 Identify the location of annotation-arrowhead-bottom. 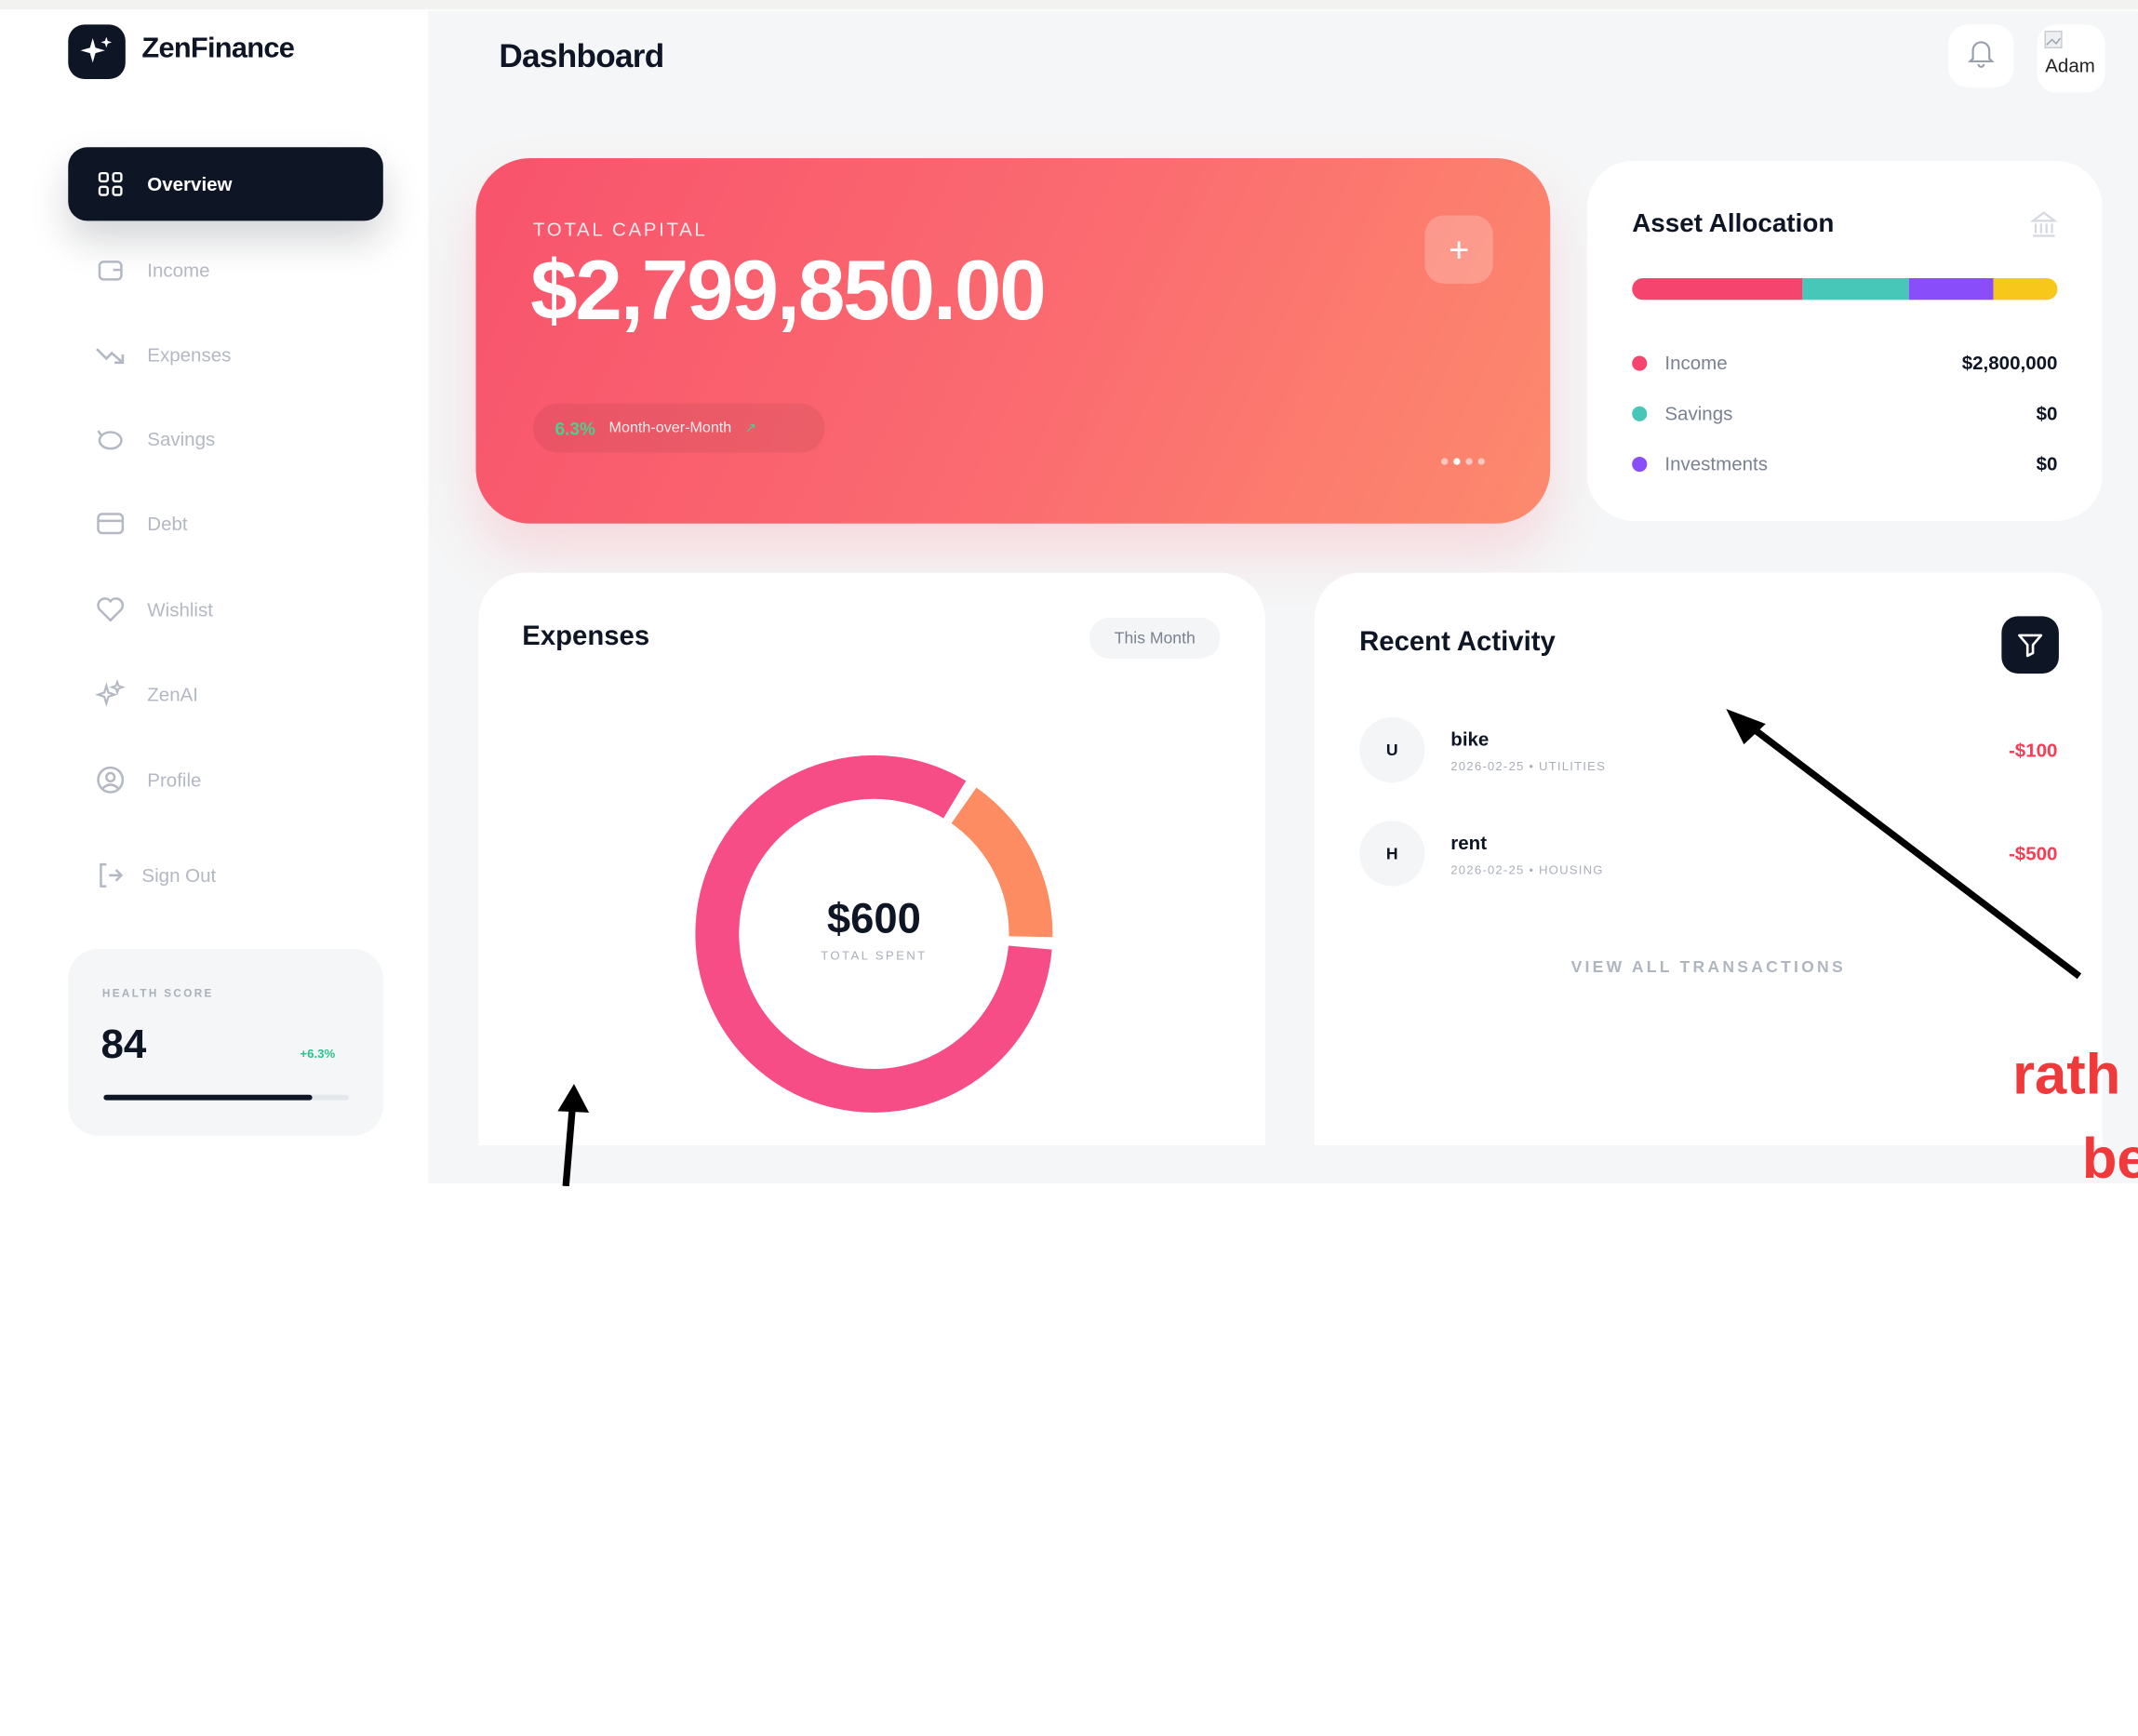
(573, 1098).